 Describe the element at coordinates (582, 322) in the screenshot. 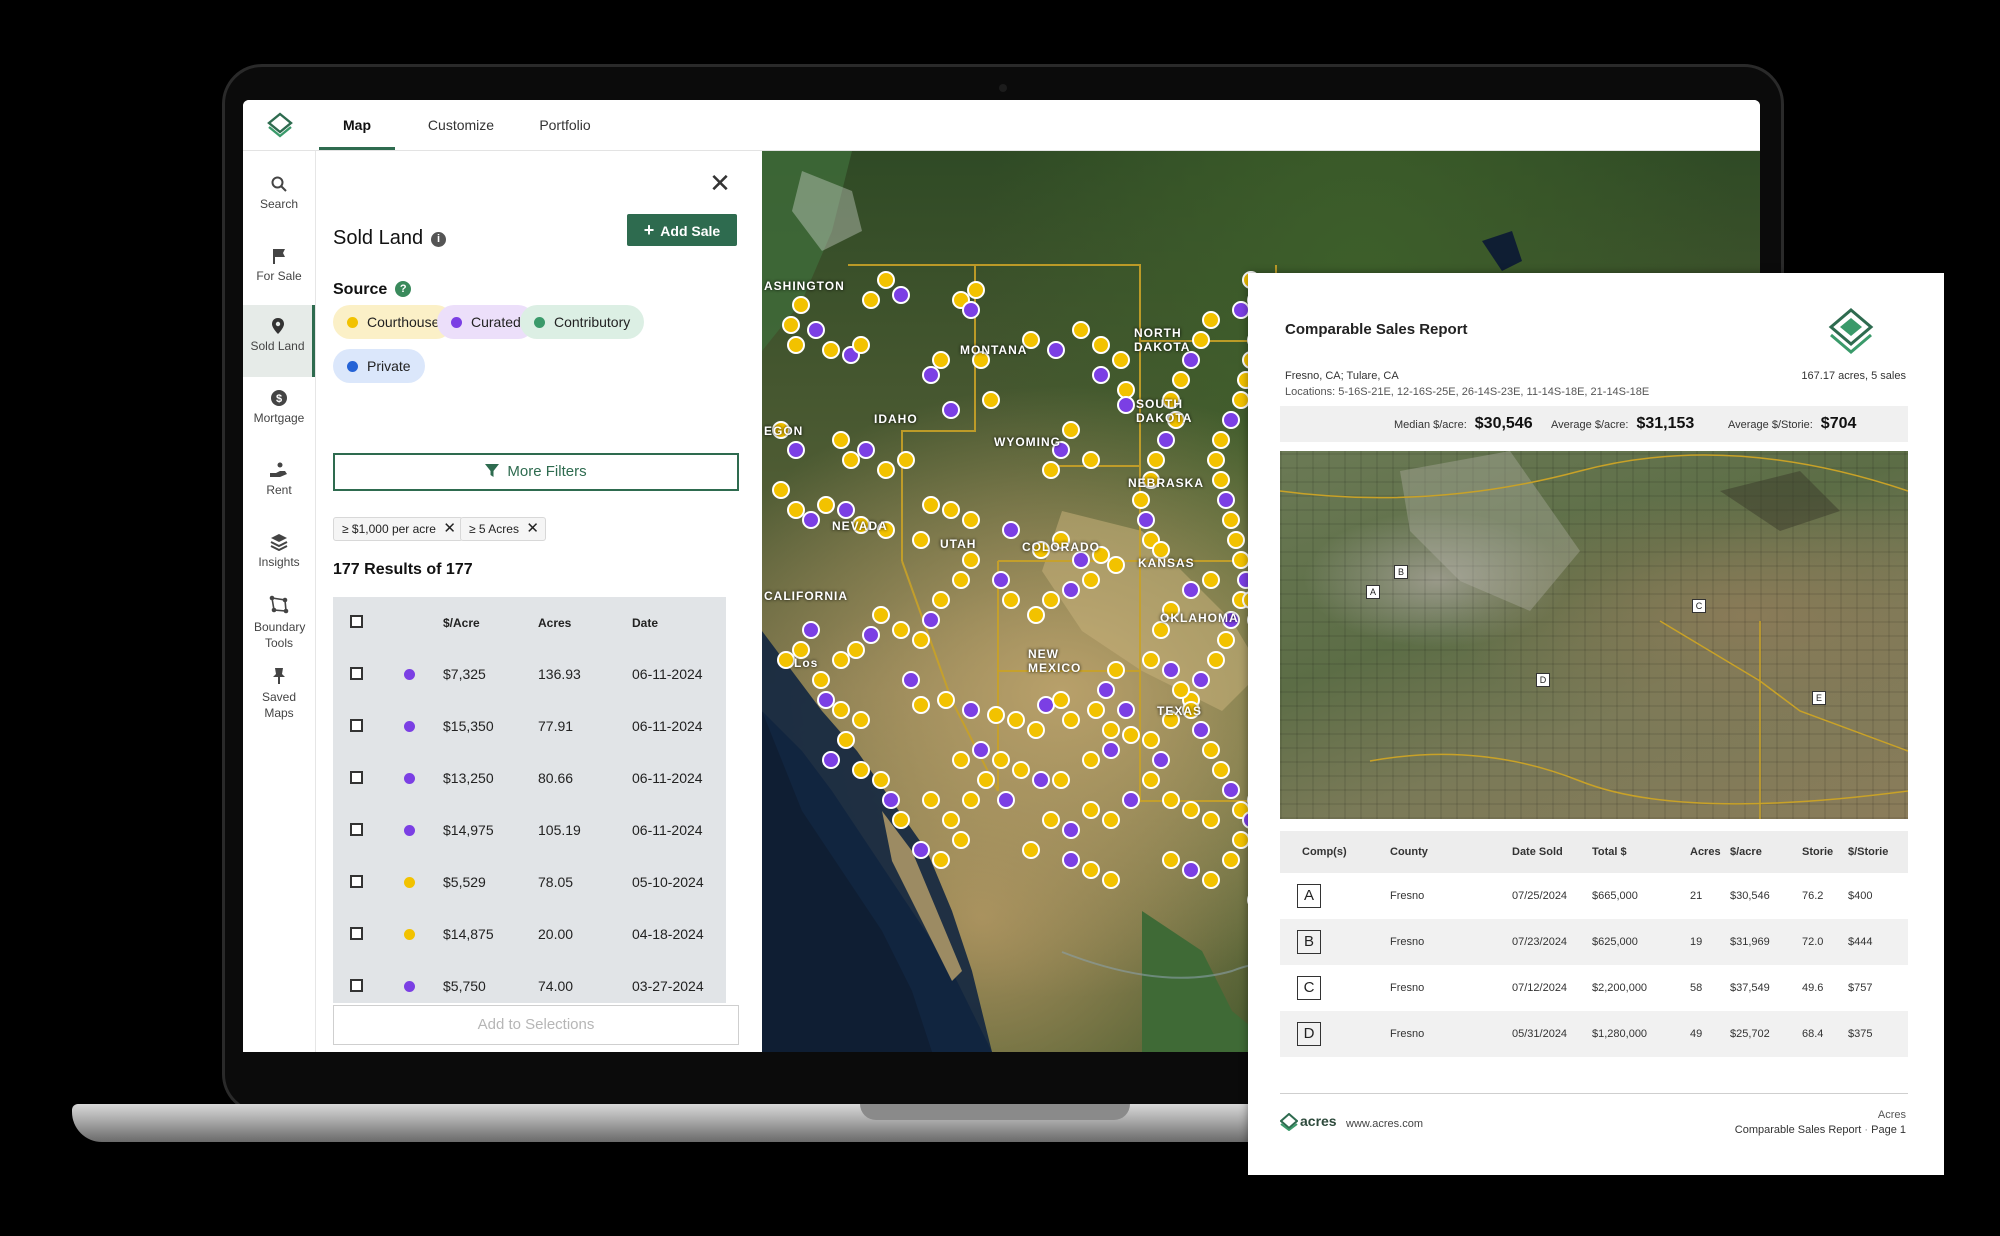

I see `source-chip-contributory: Contributory` at that location.